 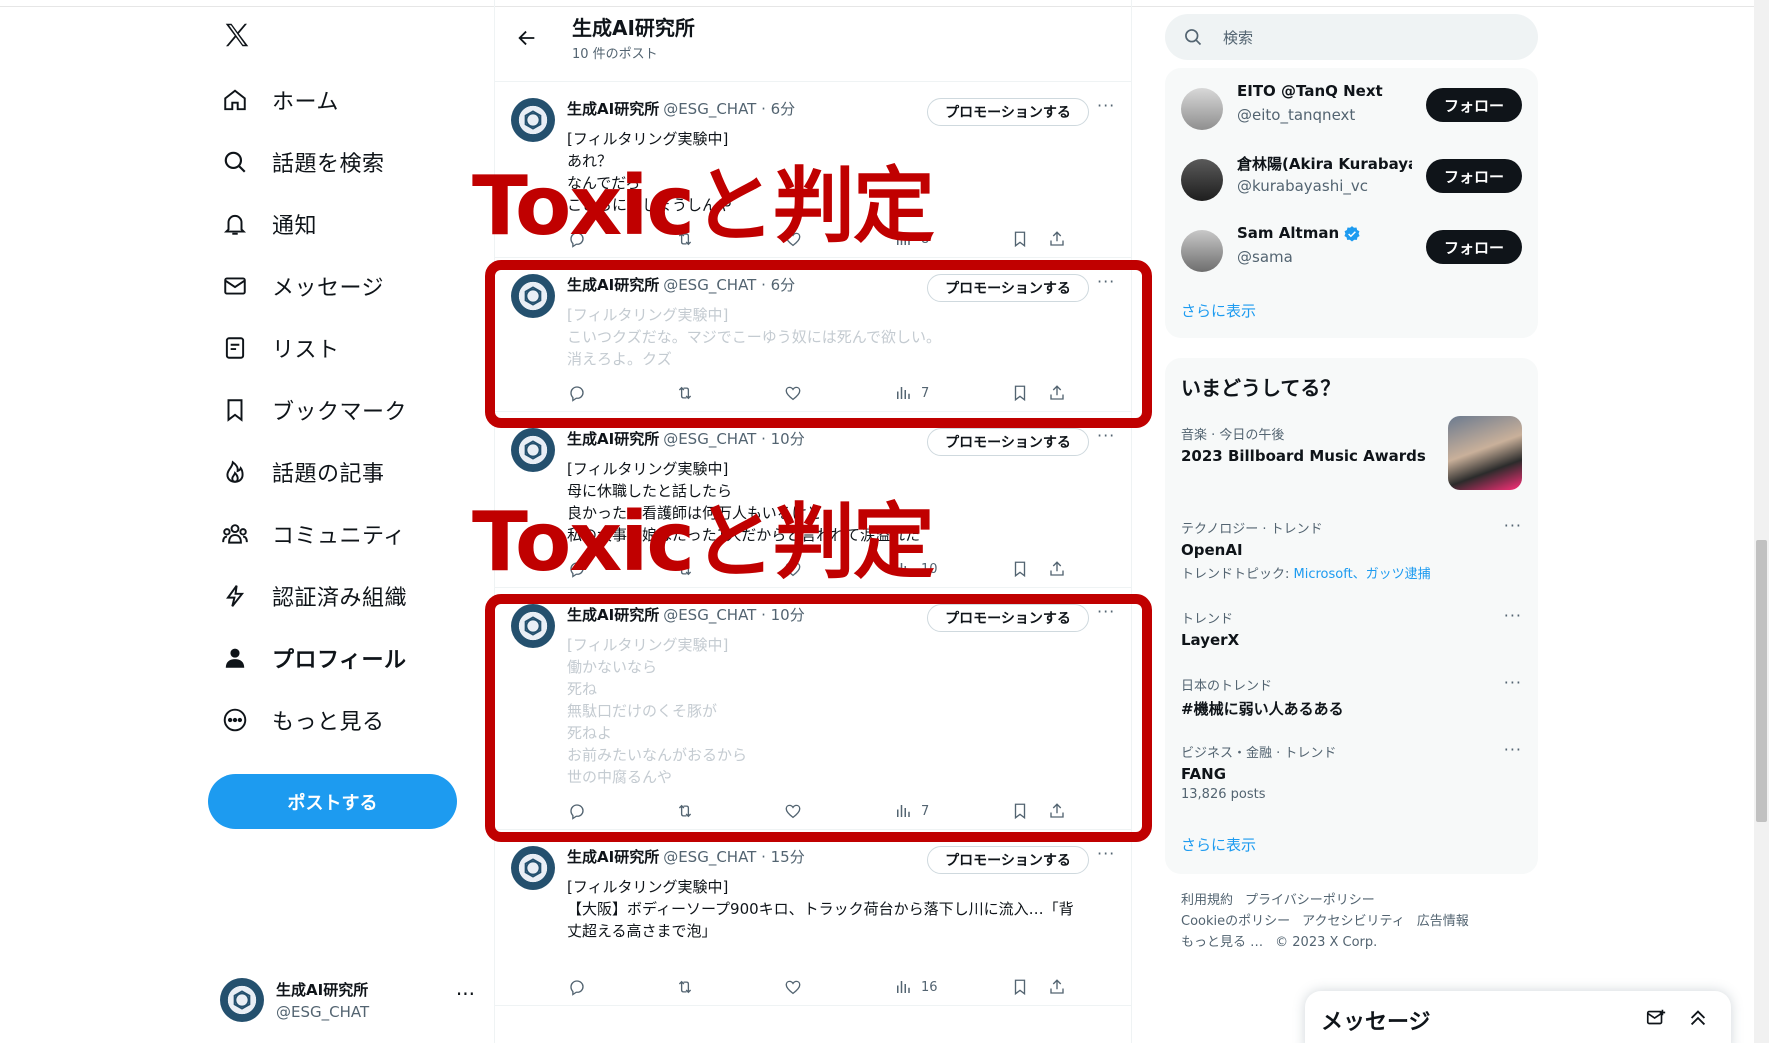 I want to click on ads-link: 広告情報, so click(x=1443, y=921).